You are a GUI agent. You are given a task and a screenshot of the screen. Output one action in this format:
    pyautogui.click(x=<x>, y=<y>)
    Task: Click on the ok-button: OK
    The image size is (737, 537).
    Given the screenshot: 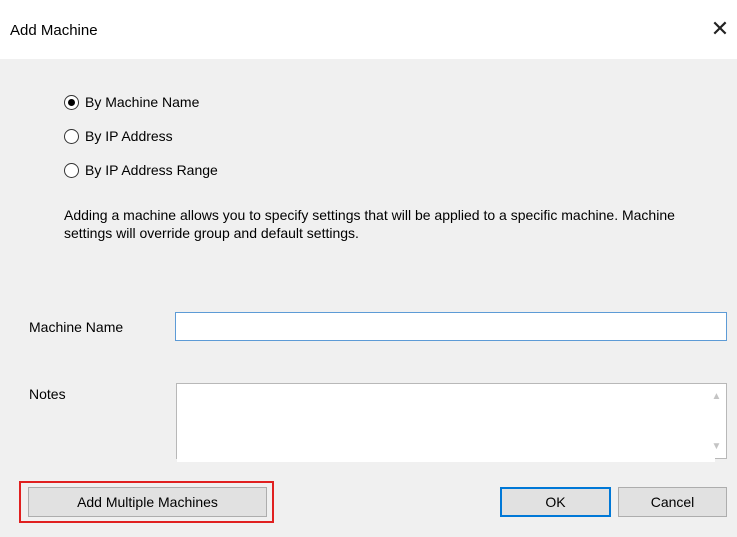 What is the action you would take?
    pyautogui.click(x=555, y=502)
    